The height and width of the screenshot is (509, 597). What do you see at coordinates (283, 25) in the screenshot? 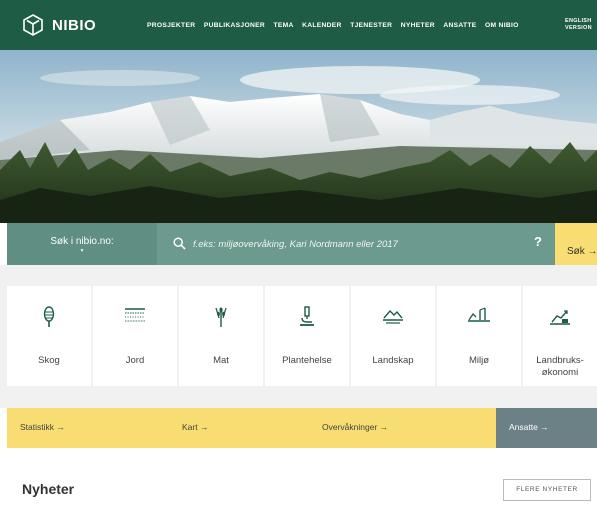
I see `nav-item-tema: TEMA` at bounding box center [283, 25].